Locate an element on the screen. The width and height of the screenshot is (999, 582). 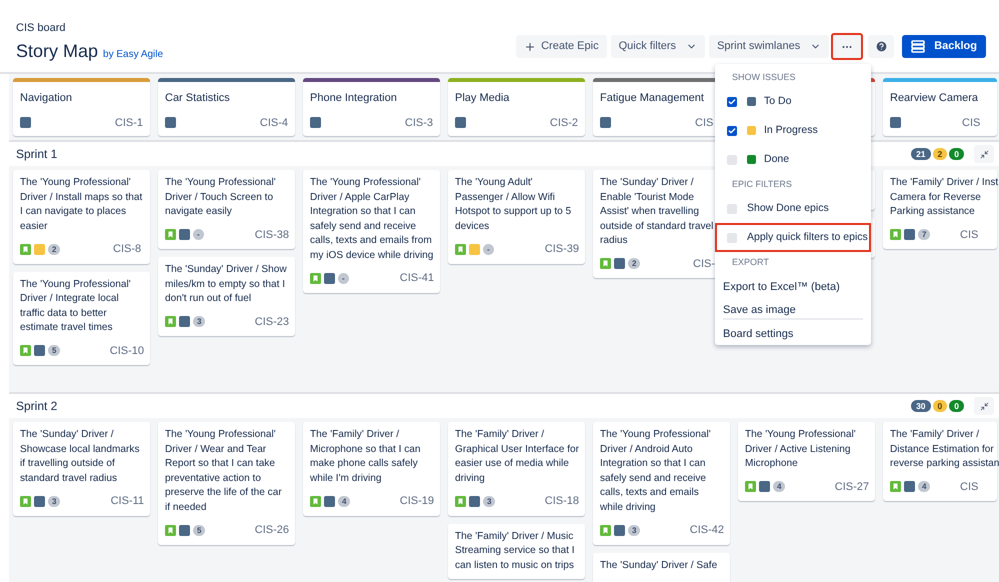
story-title: The 'Family' Driver / Music Streaming service so that I can listen to music on trips is located at coordinates (515, 551).